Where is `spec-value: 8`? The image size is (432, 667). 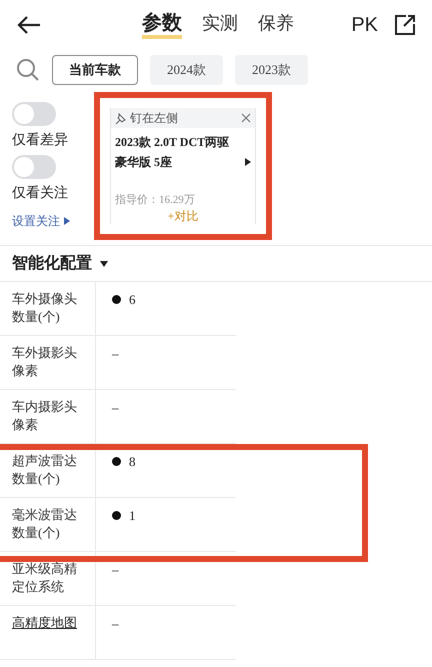 spec-value: 8 is located at coordinates (132, 462).